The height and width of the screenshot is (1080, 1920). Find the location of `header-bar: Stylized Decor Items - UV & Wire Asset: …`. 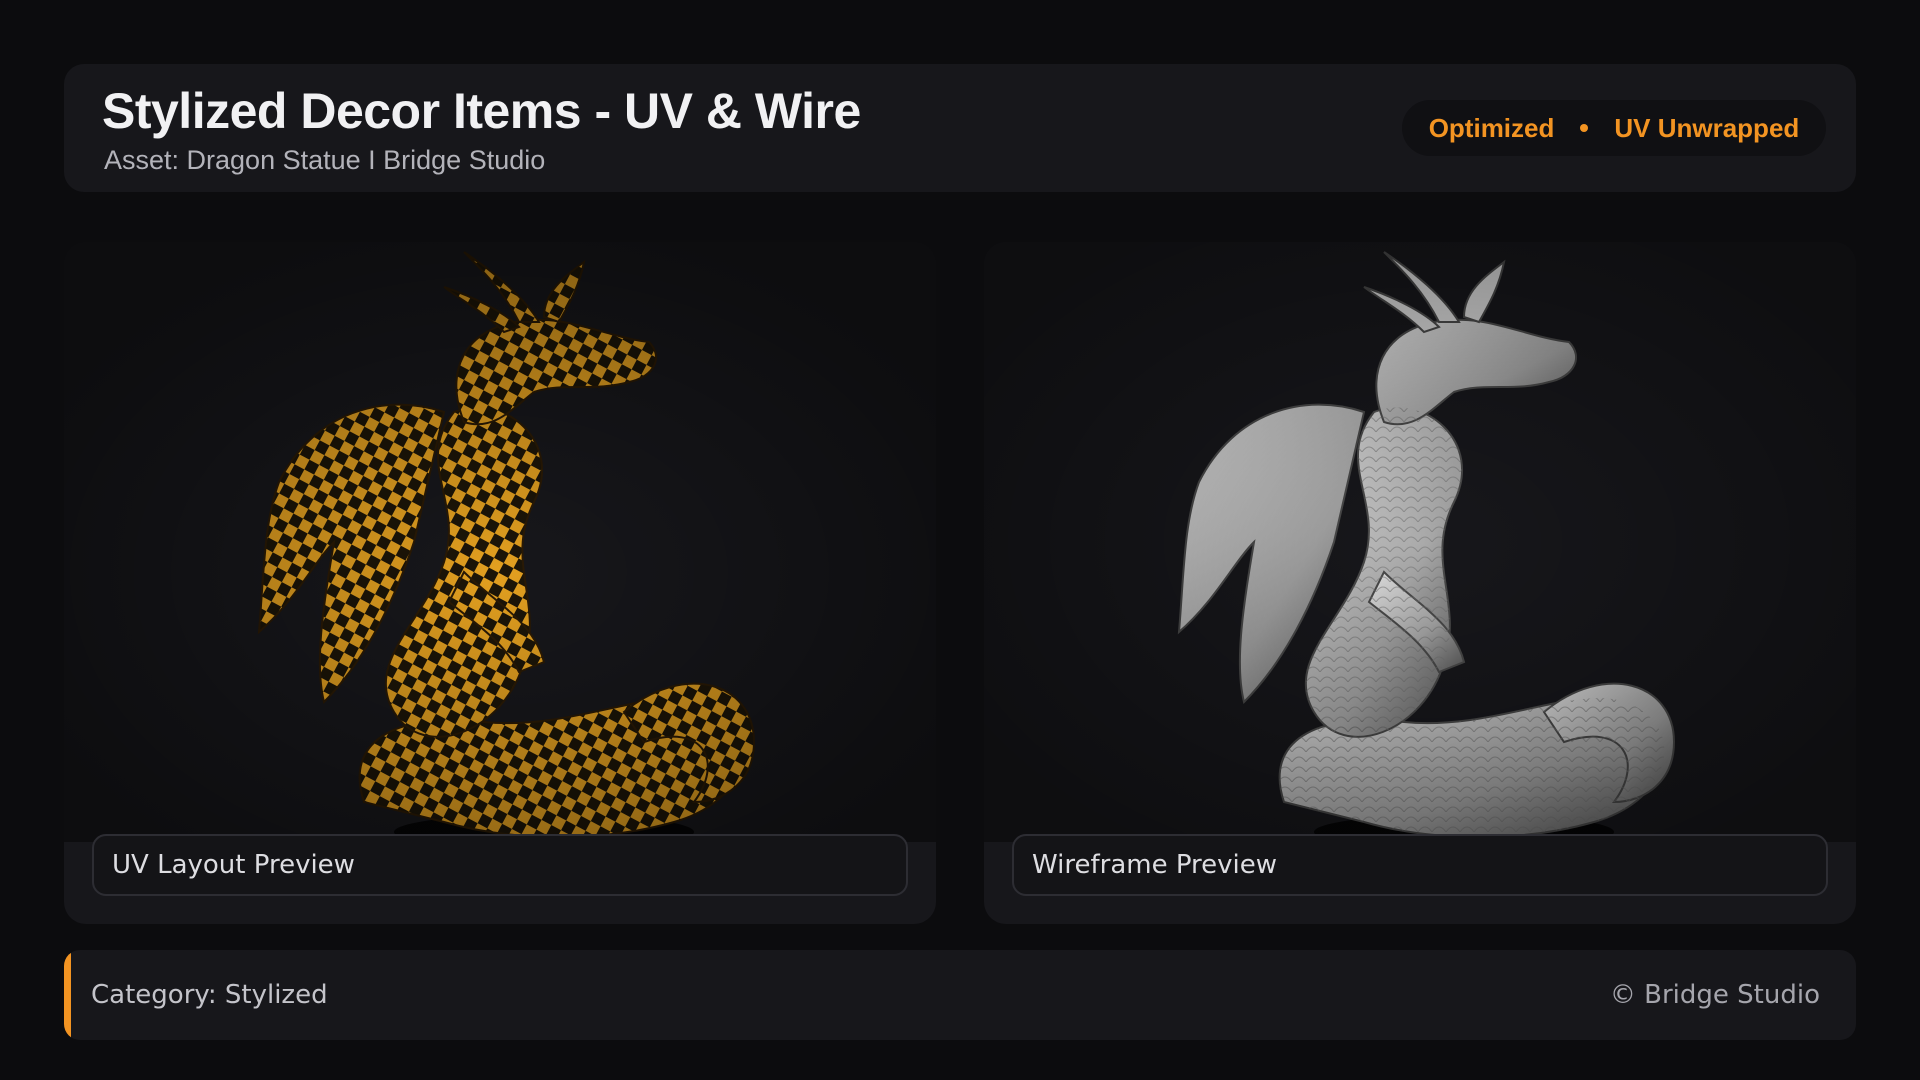

header-bar: Stylized Decor Items - UV & Wire Asset: … is located at coordinates (960, 128).